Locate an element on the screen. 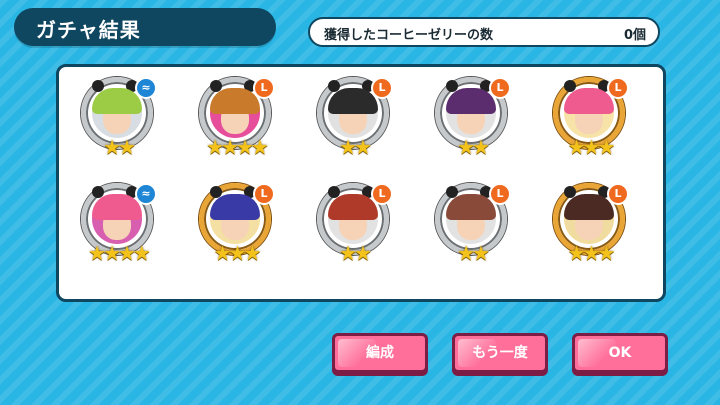 The height and width of the screenshot is (405, 720). coffee-jelly-counter: 獲得したコーヒーゼリーの数 0個 is located at coordinates (484, 32).